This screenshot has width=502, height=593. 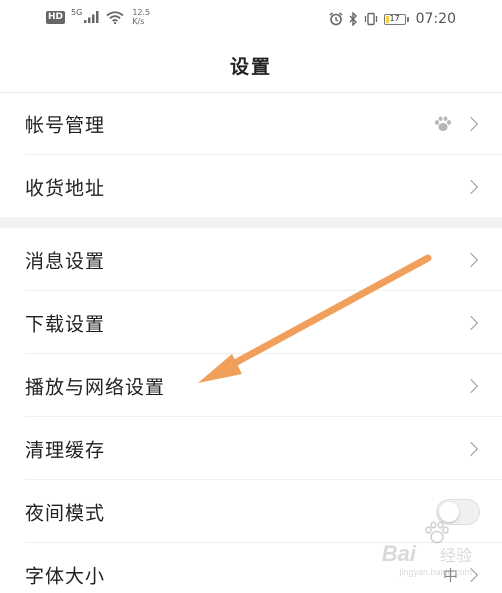 What do you see at coordinates (251, 19) in the screenshot?
I see `status-bar: HD 5G 12.5 K/s 17 07:20` at bounding box center [251, 19].